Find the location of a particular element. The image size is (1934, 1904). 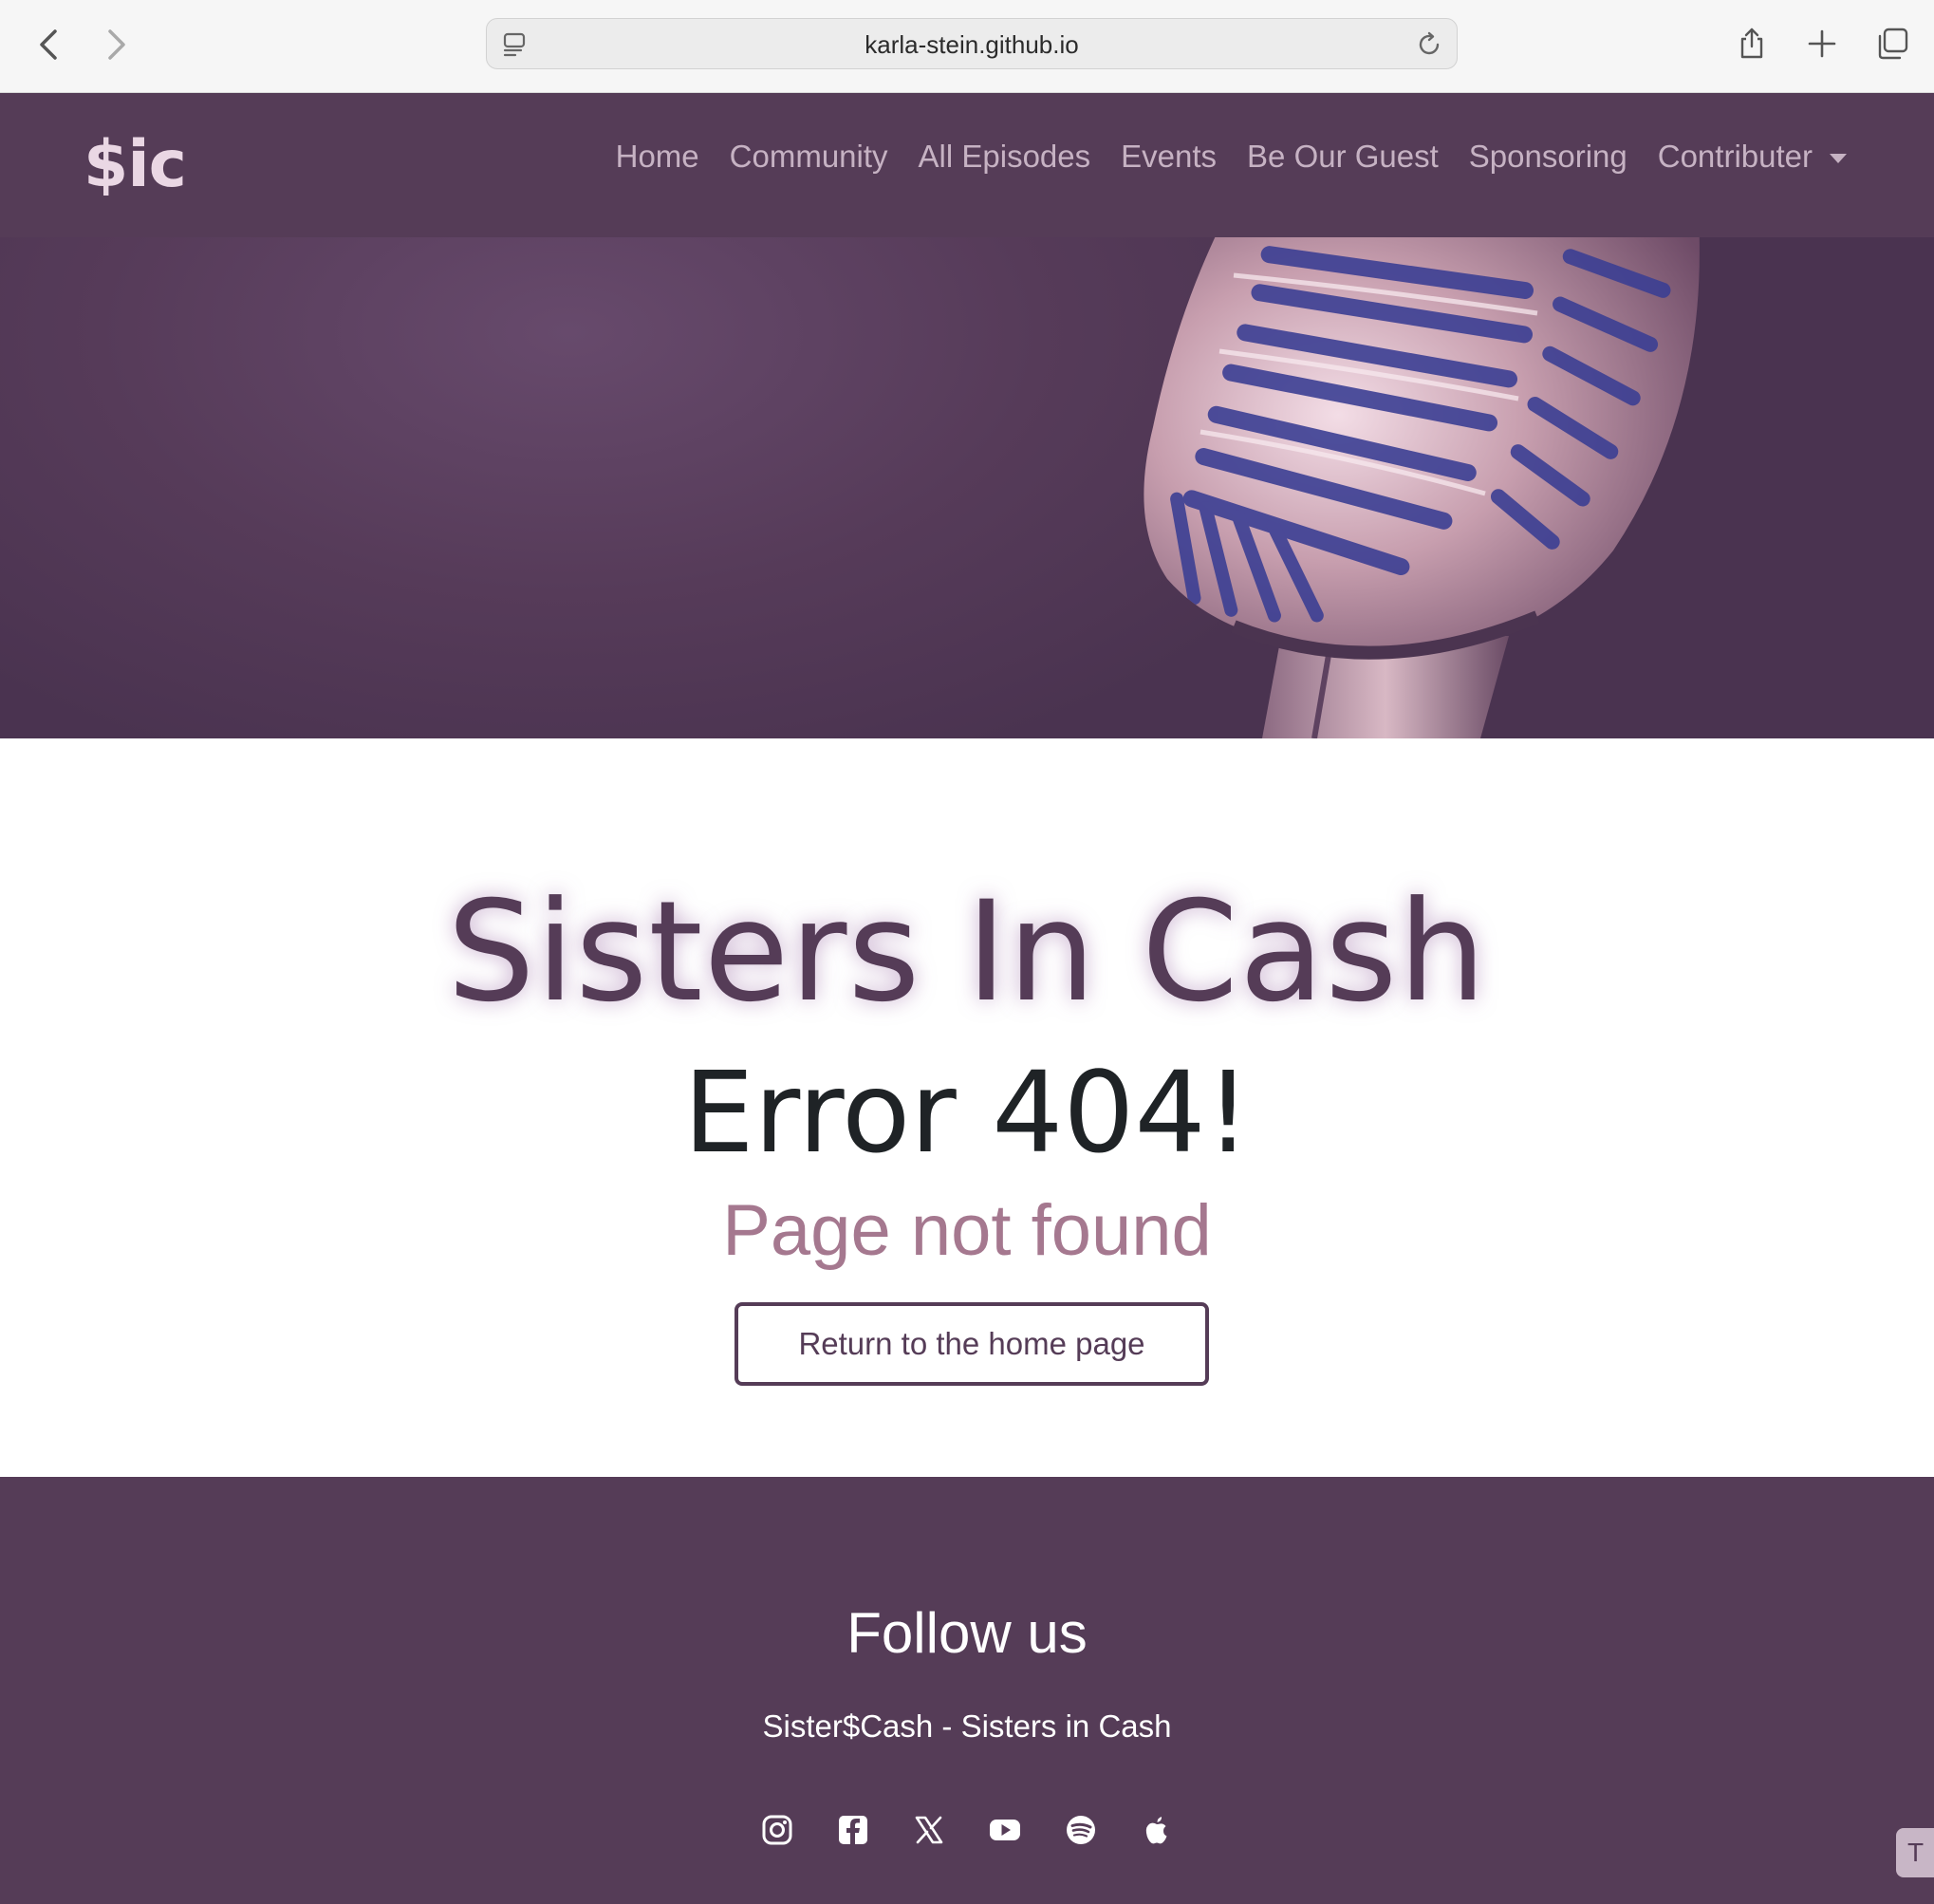

floating-tab: T is located at coordinates (1915, 1853).